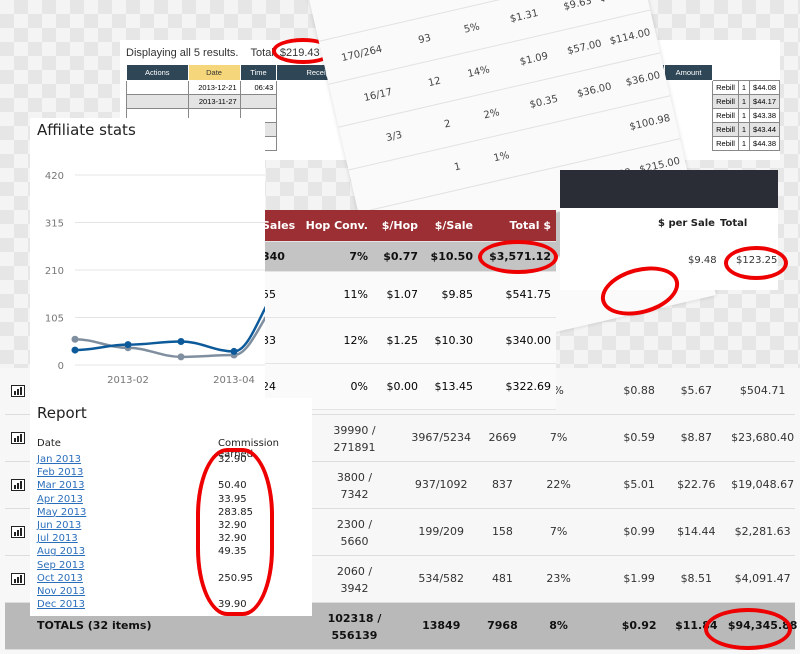 The width and height of the screenshot is (800, 654). I want to click on sheet-cell: $36.00, so click(643, 79).